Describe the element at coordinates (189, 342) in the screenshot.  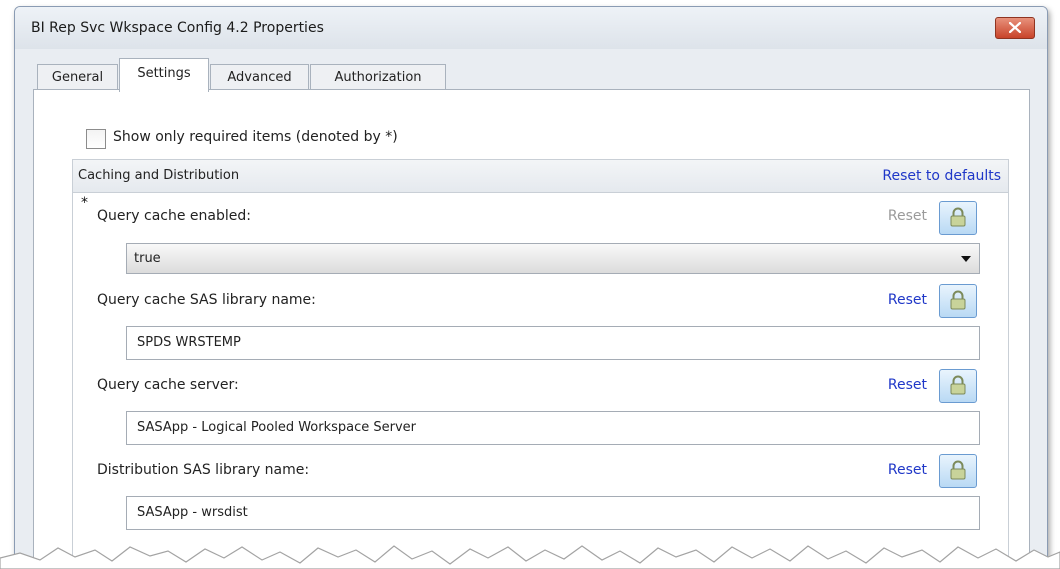
I see `query-cache-library-value: SPDS WRSTEMP` at that location.